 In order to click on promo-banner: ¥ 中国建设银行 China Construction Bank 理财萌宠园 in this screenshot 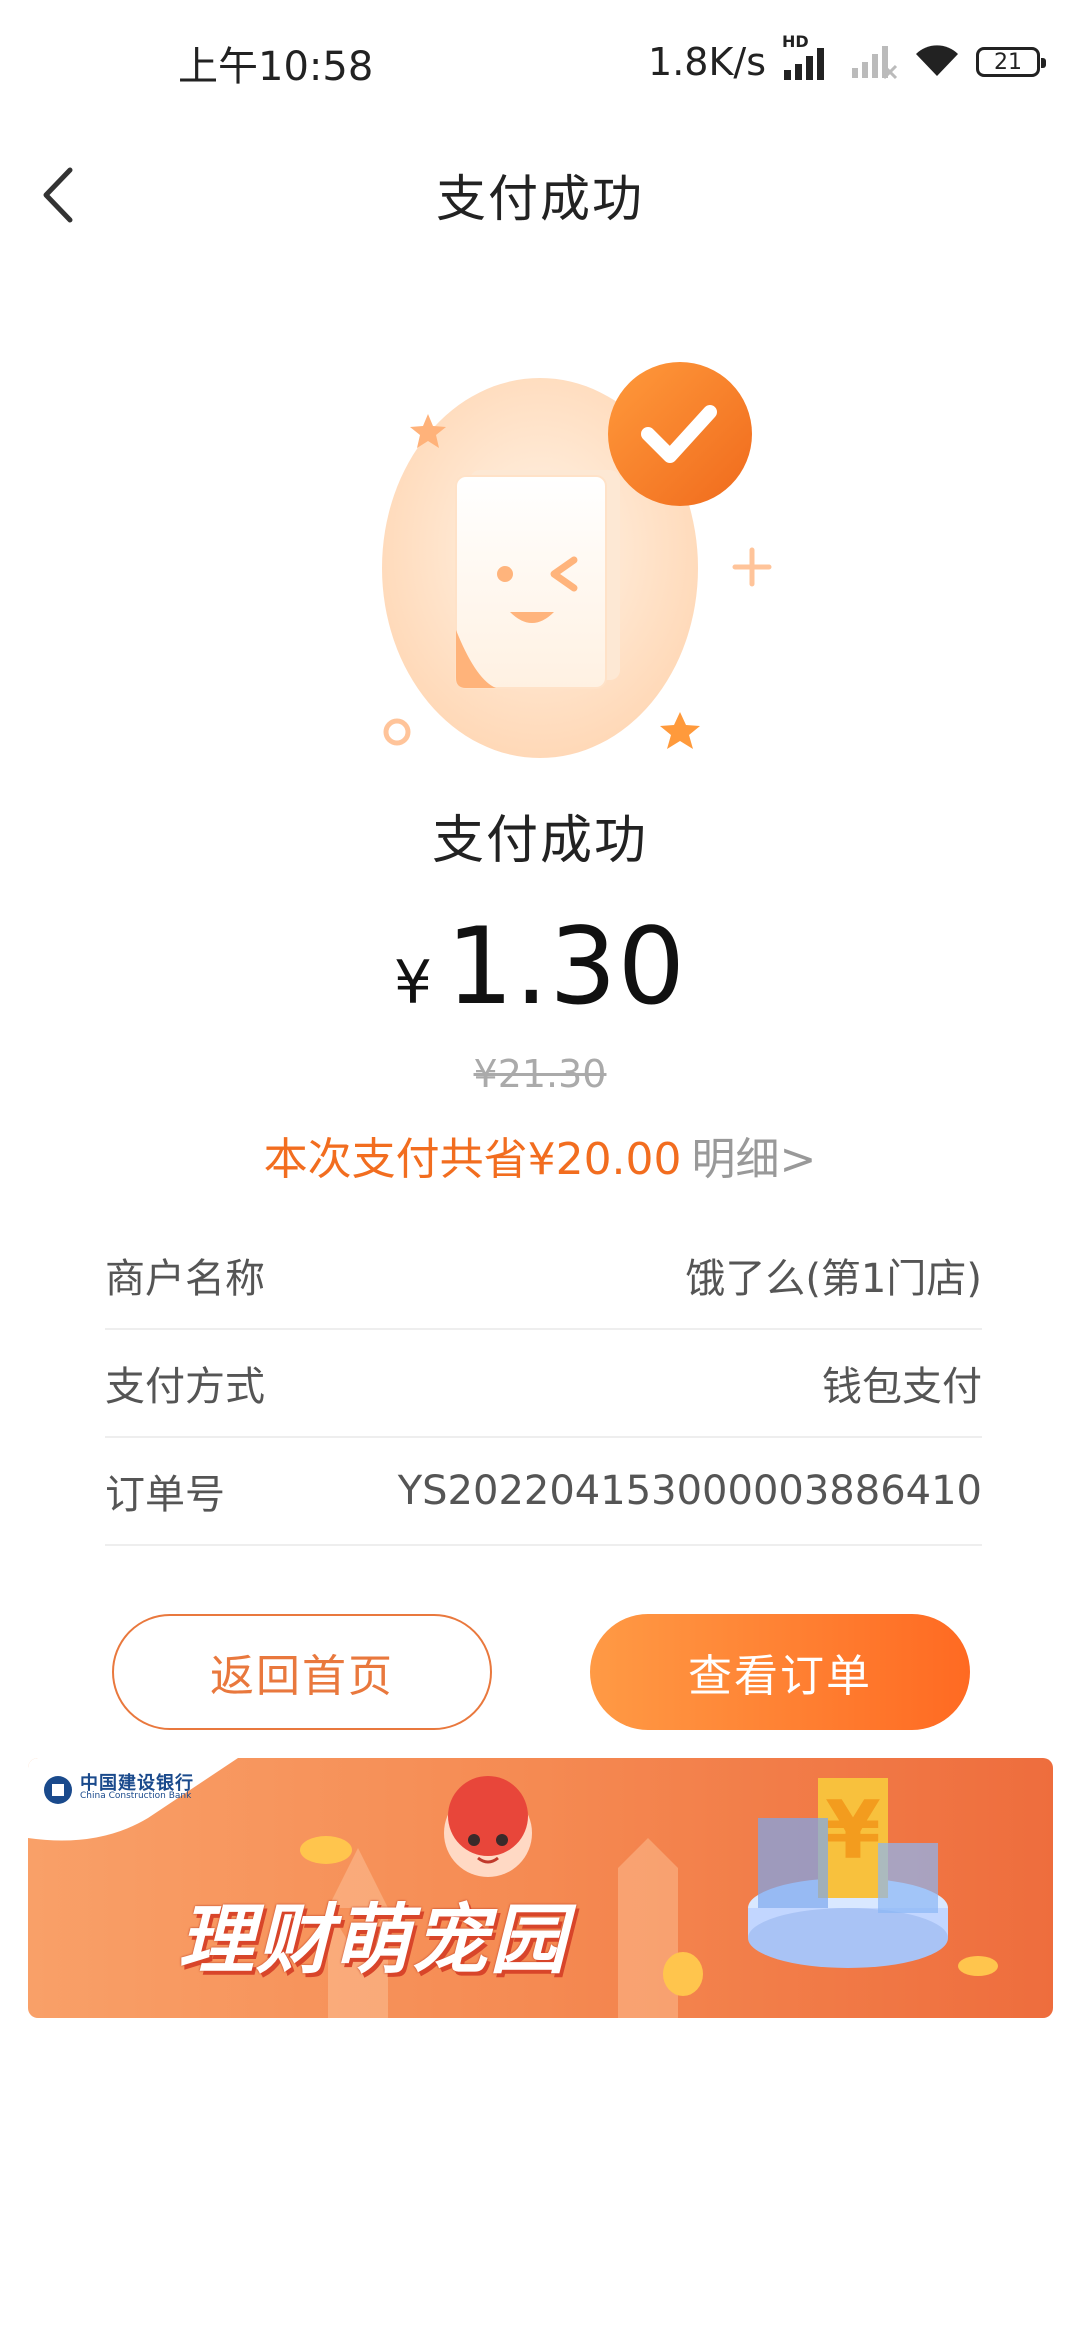, I will do `click(540, 1888)`.